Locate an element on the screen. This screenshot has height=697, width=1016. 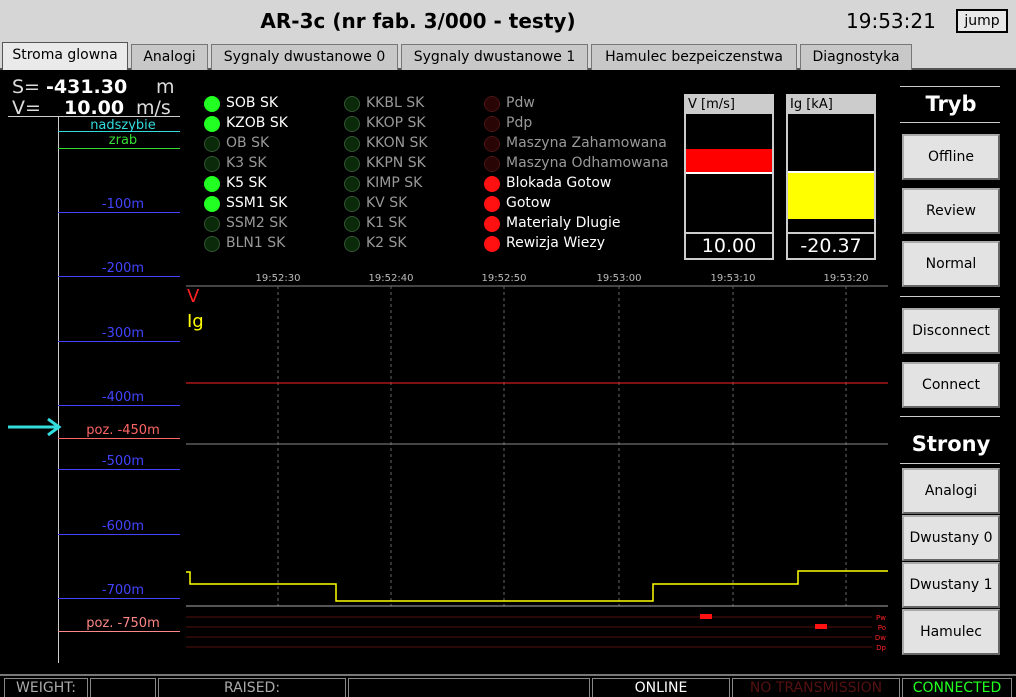
signal-label: KV SK is located at coordinates (387, 203).